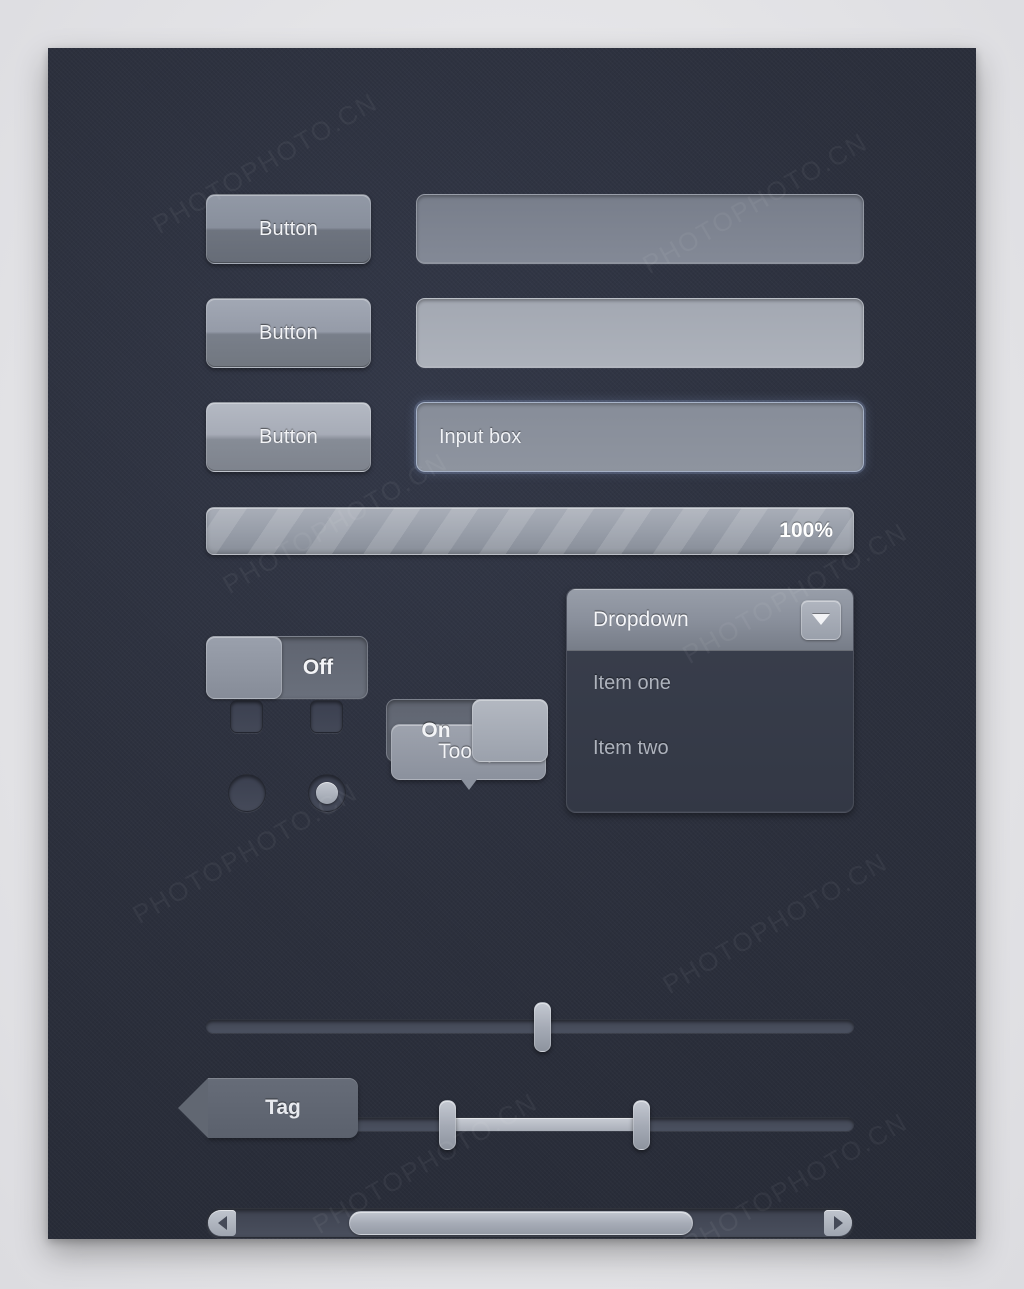  I want to click on dropdown-header-label: Dropdown, so click(641, 619).